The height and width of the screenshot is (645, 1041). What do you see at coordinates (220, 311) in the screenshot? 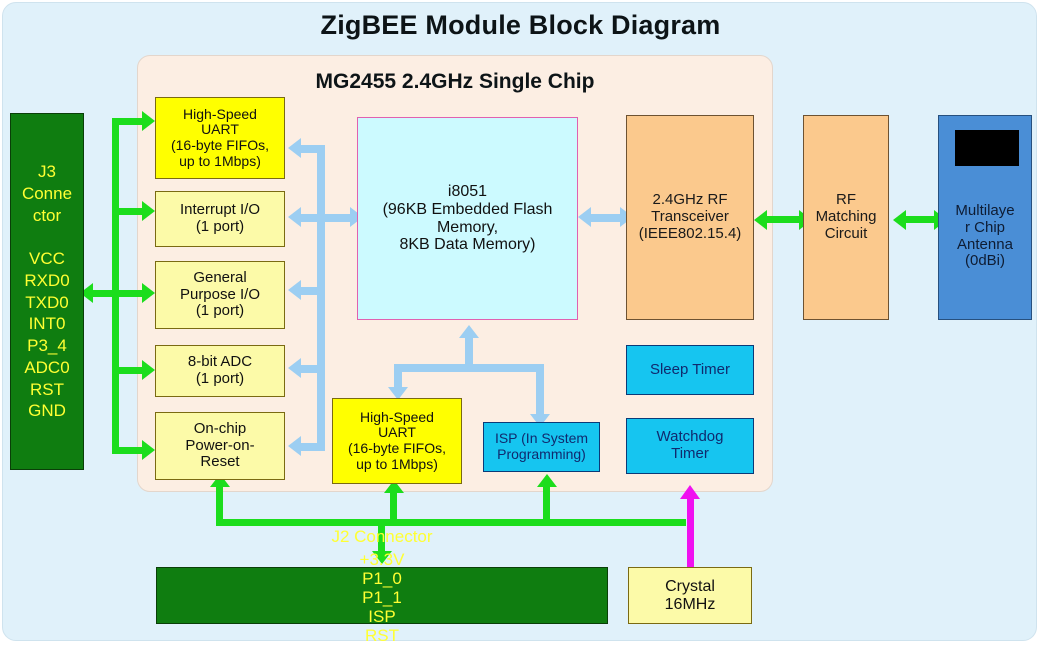
I see `gpio-line3: (1 port)` at bounding box center [220, 311].